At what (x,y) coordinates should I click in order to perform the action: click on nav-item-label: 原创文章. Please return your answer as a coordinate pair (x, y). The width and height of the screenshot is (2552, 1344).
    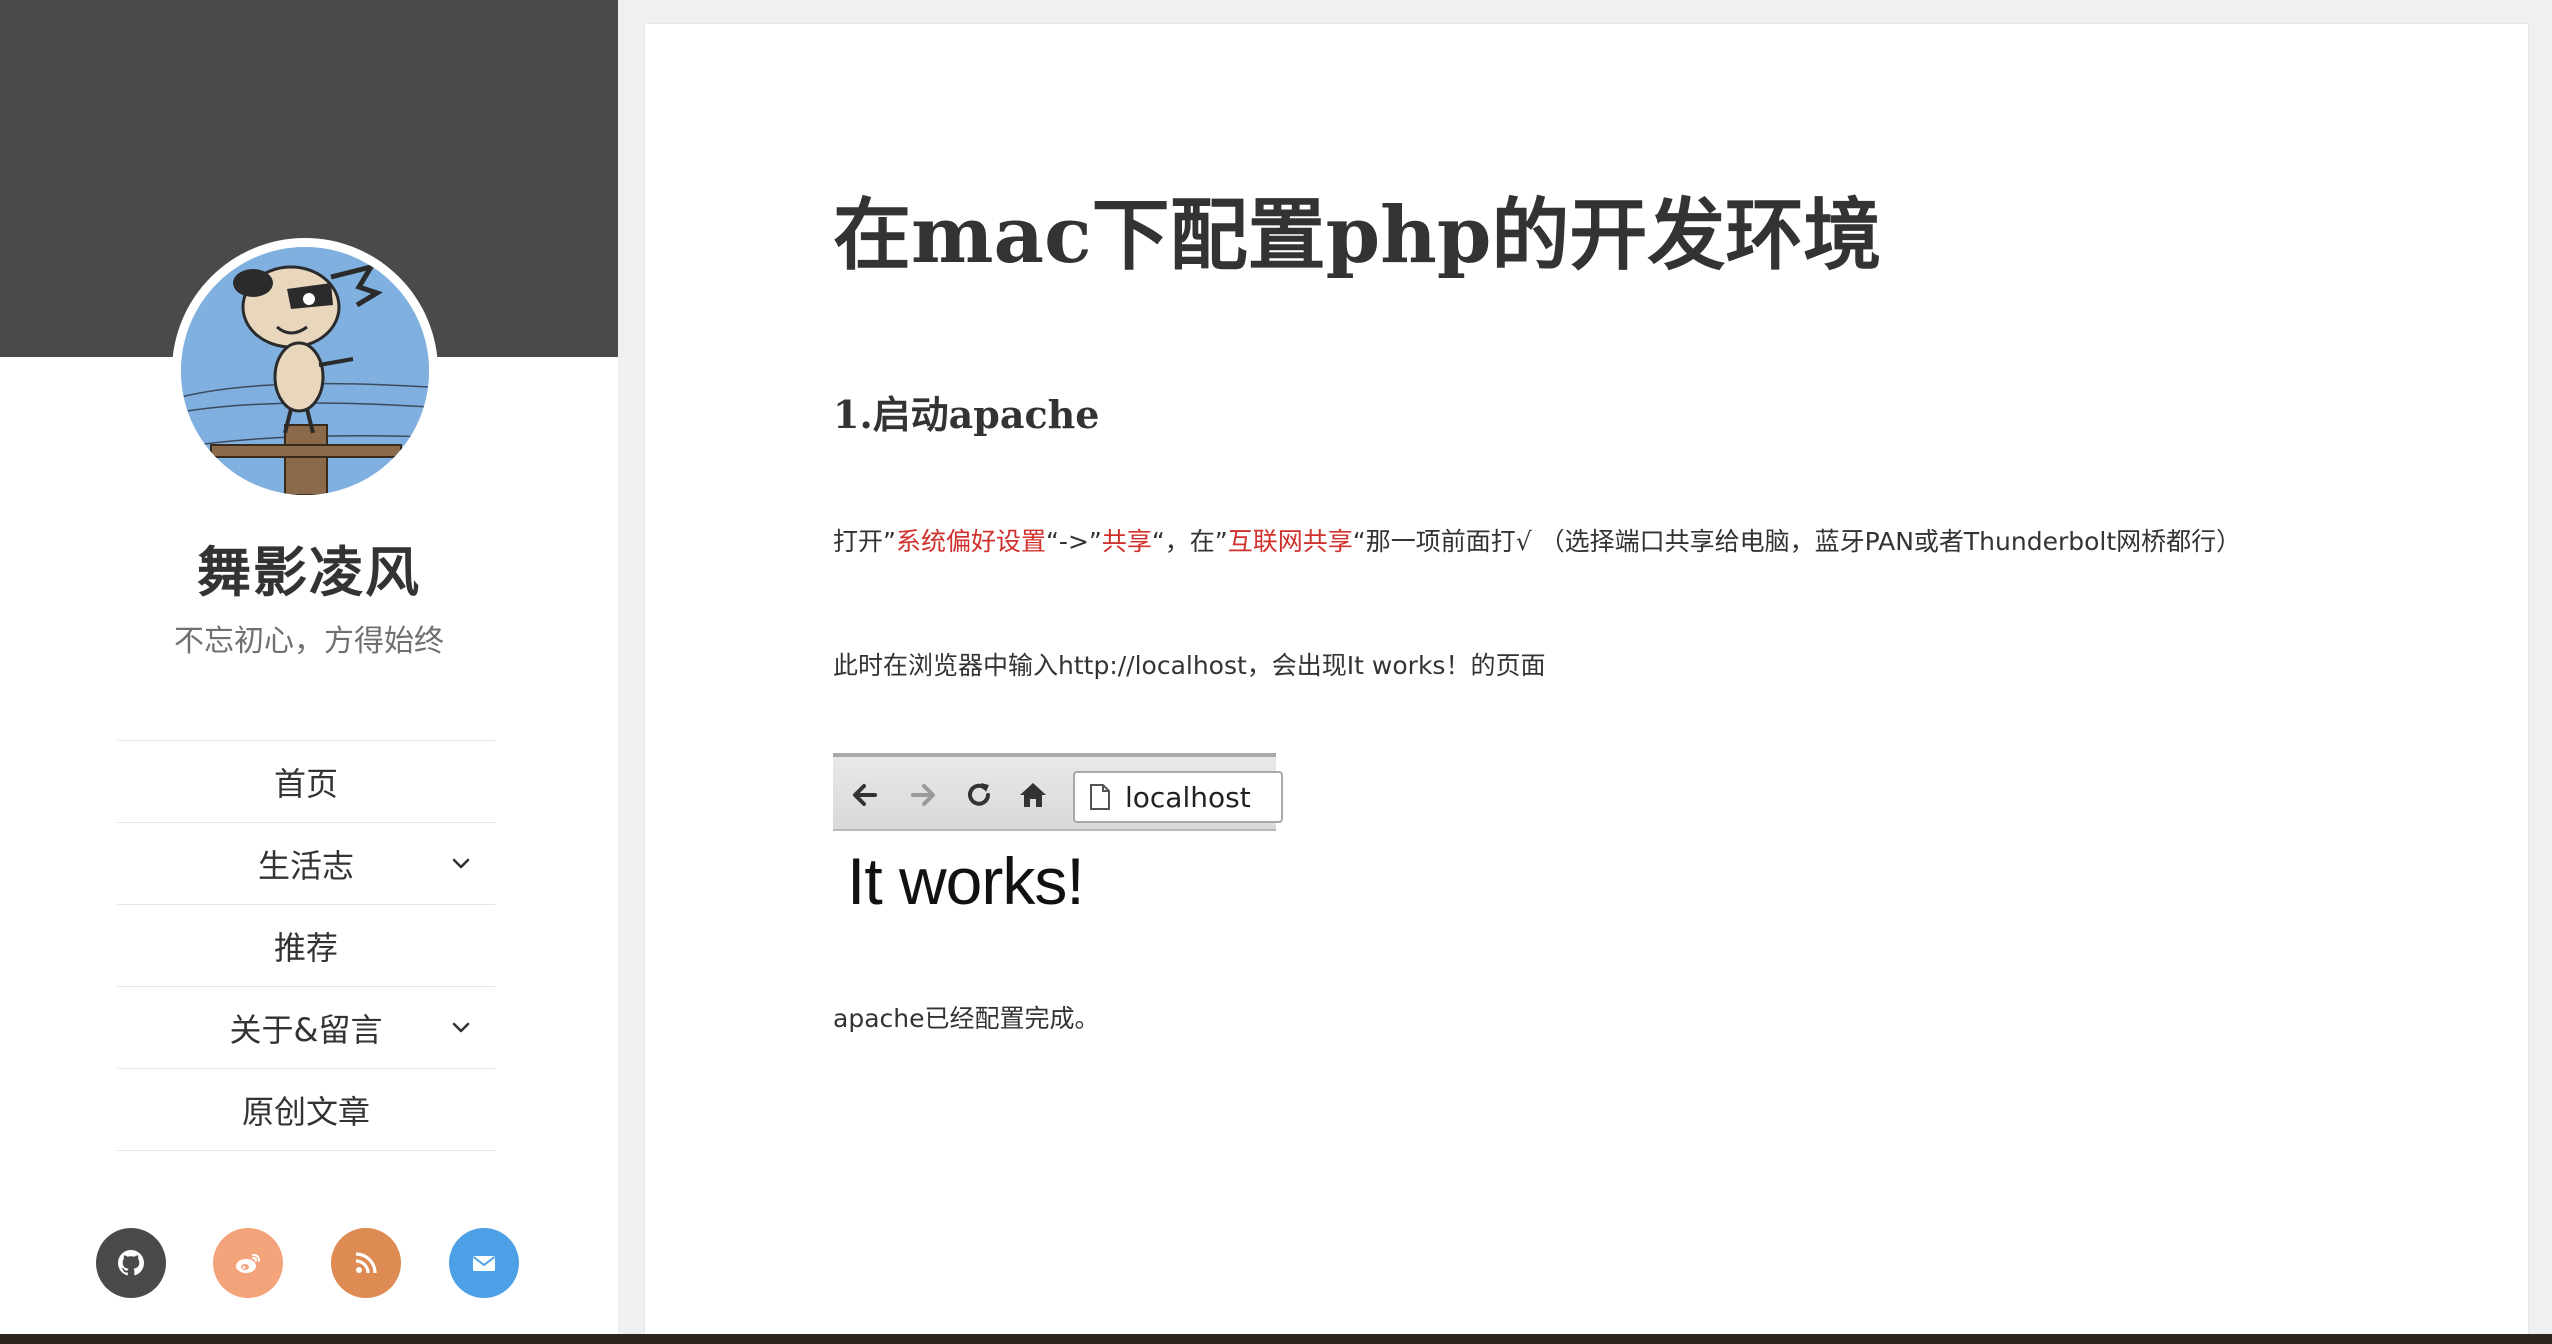
    Looking at the image, I should click on (305, 1111).